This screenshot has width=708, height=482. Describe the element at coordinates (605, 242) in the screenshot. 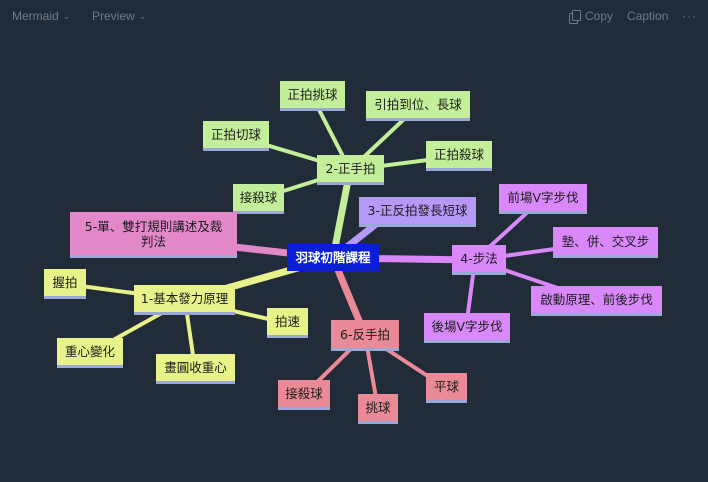

I see `leaf-node: 墊、併、交叉步` at that location.